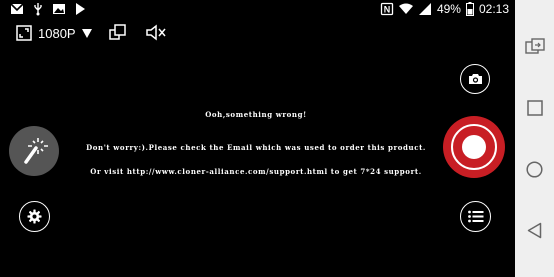 The height and width of the screenshot is (277, 554). I want to click on resolution-label: 1080P, so click(57, 33).